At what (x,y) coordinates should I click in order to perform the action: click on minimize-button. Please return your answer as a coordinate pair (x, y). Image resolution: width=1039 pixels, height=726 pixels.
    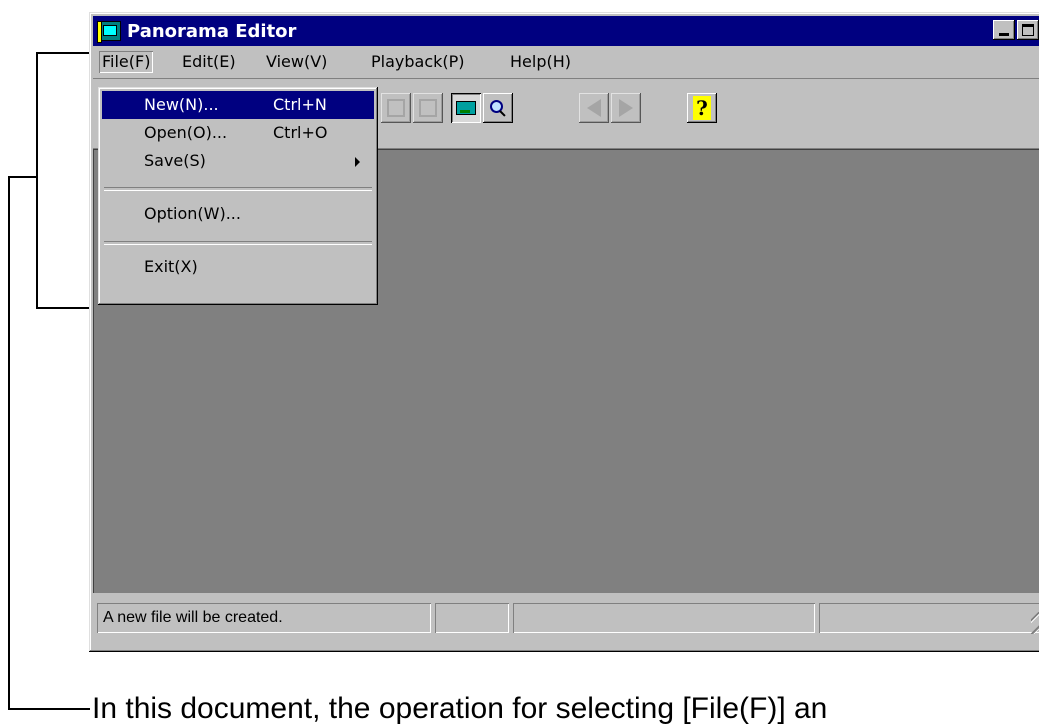
    Looking at the image, I should click on (1004, 30).